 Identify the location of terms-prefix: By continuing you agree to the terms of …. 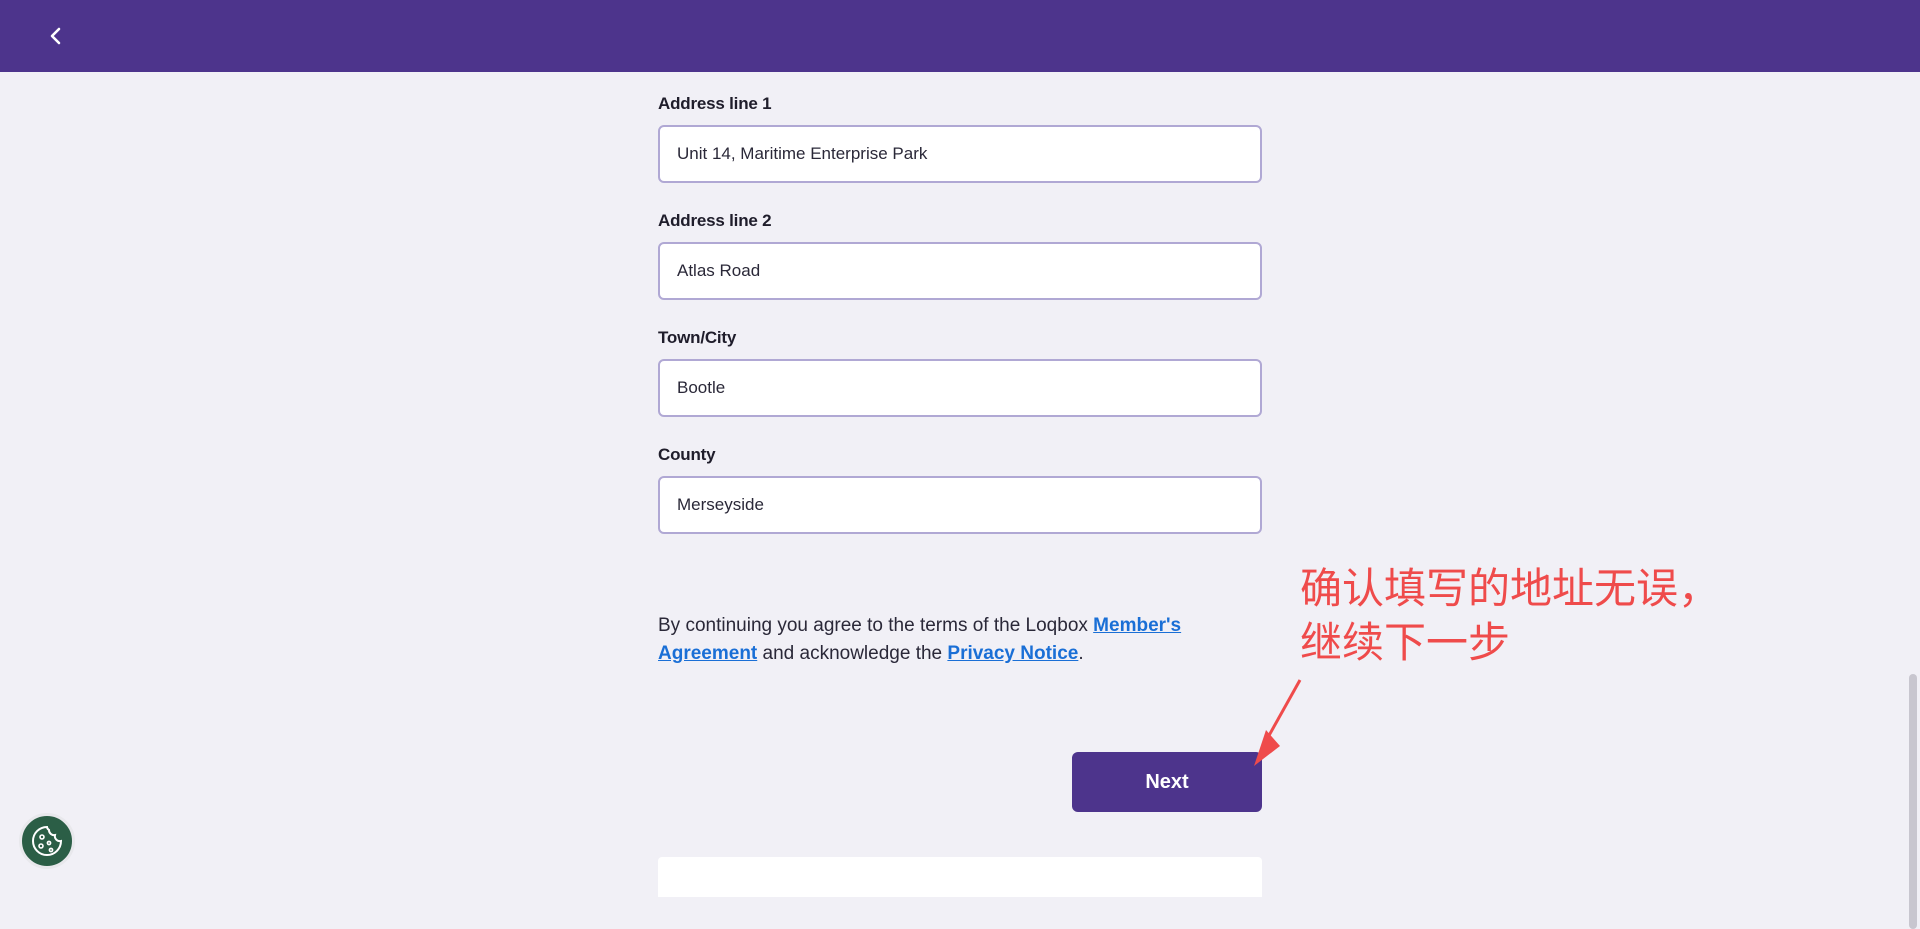
(876, 625).